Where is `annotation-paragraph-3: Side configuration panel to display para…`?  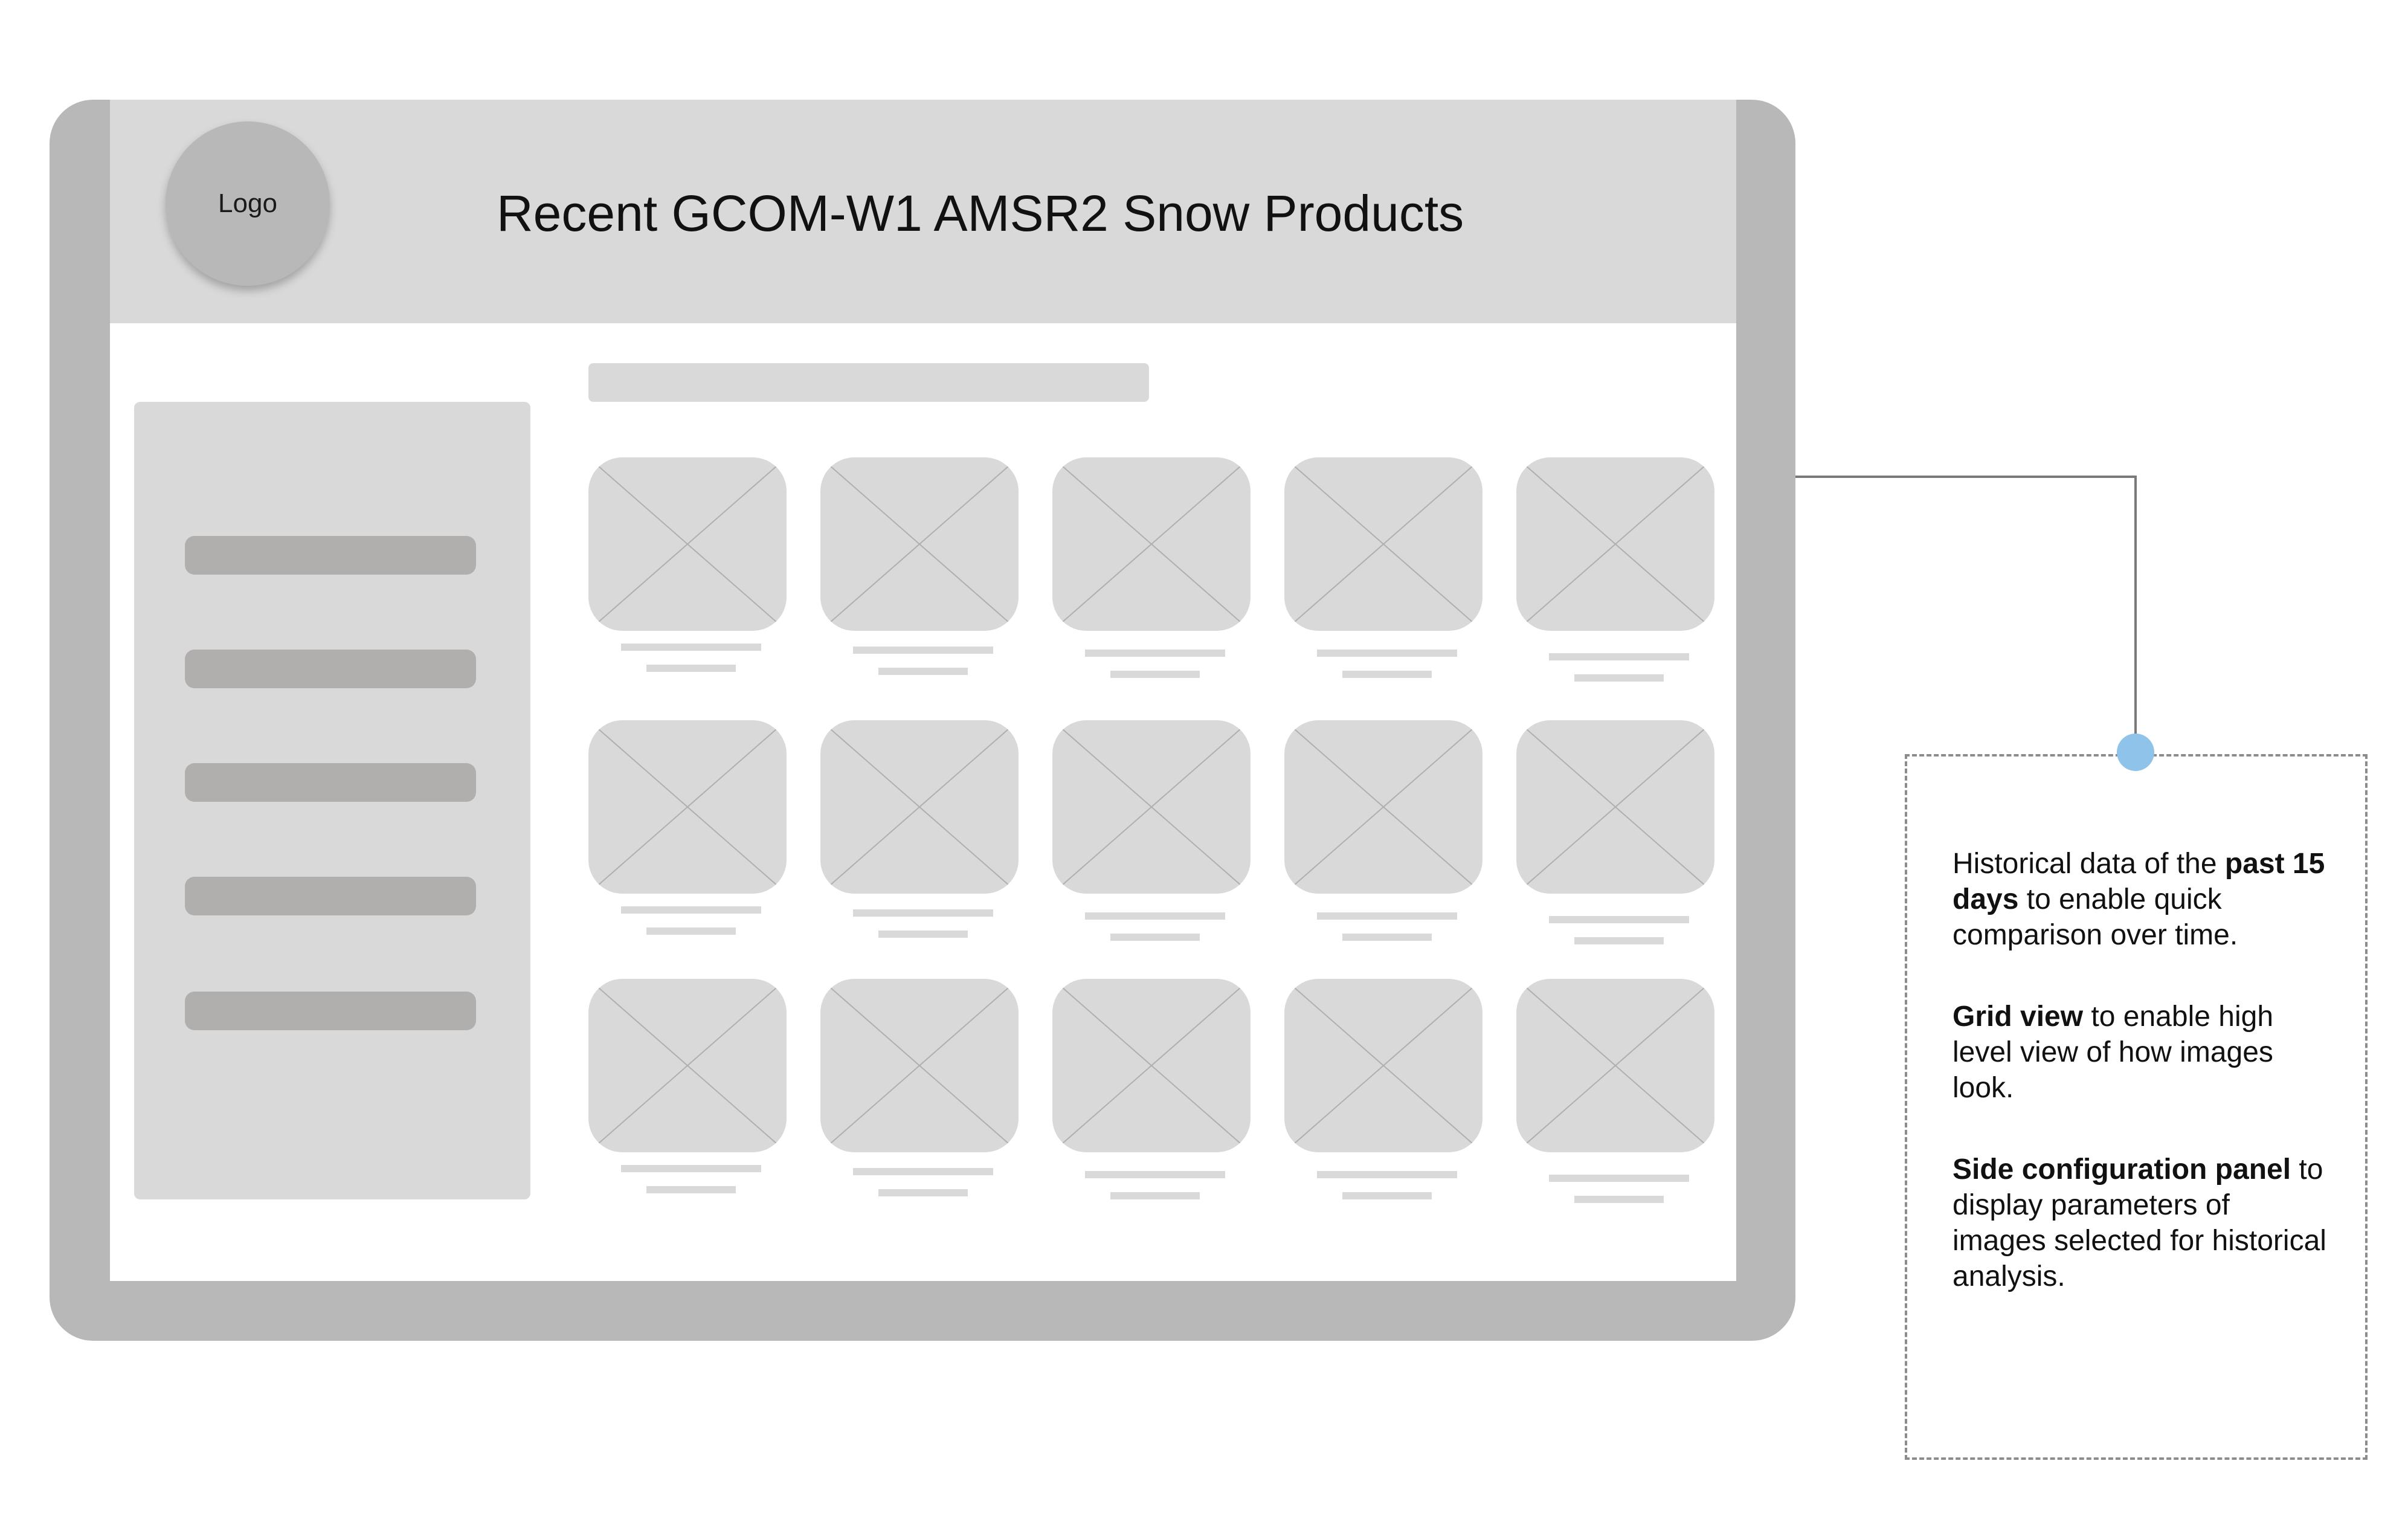 annotation-paragraph-3: Side configuration panel to display para… is located at coordinates (2139, 1222).